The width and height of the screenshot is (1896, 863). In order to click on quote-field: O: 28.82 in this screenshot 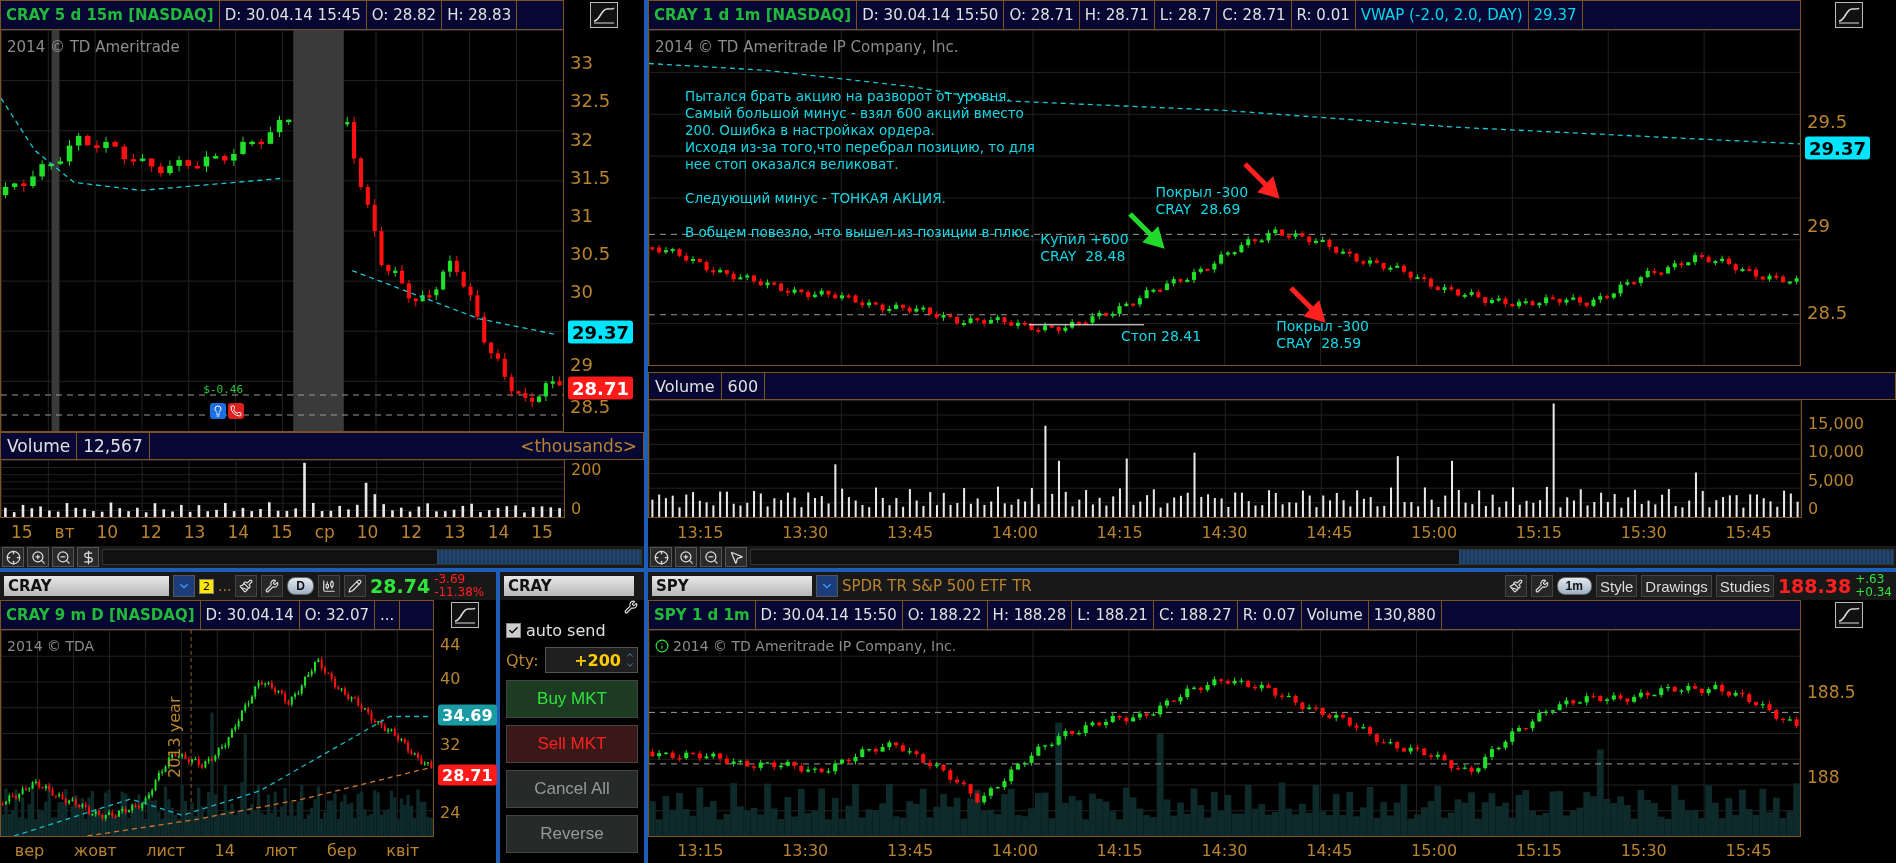, I will do `click(404, 15)`.